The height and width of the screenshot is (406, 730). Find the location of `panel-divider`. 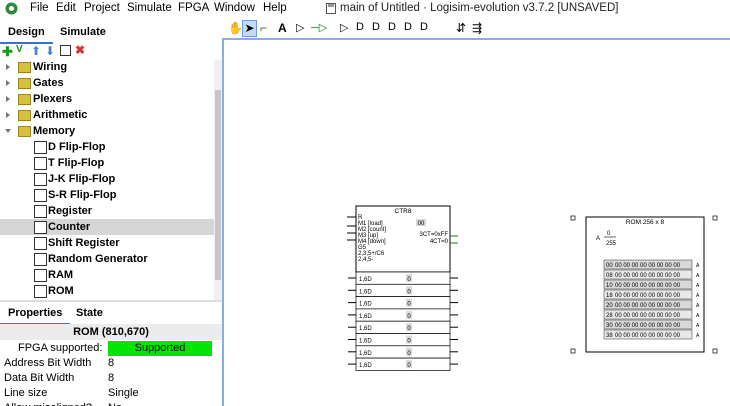

panel-divider is located at coordinates (111, 301).